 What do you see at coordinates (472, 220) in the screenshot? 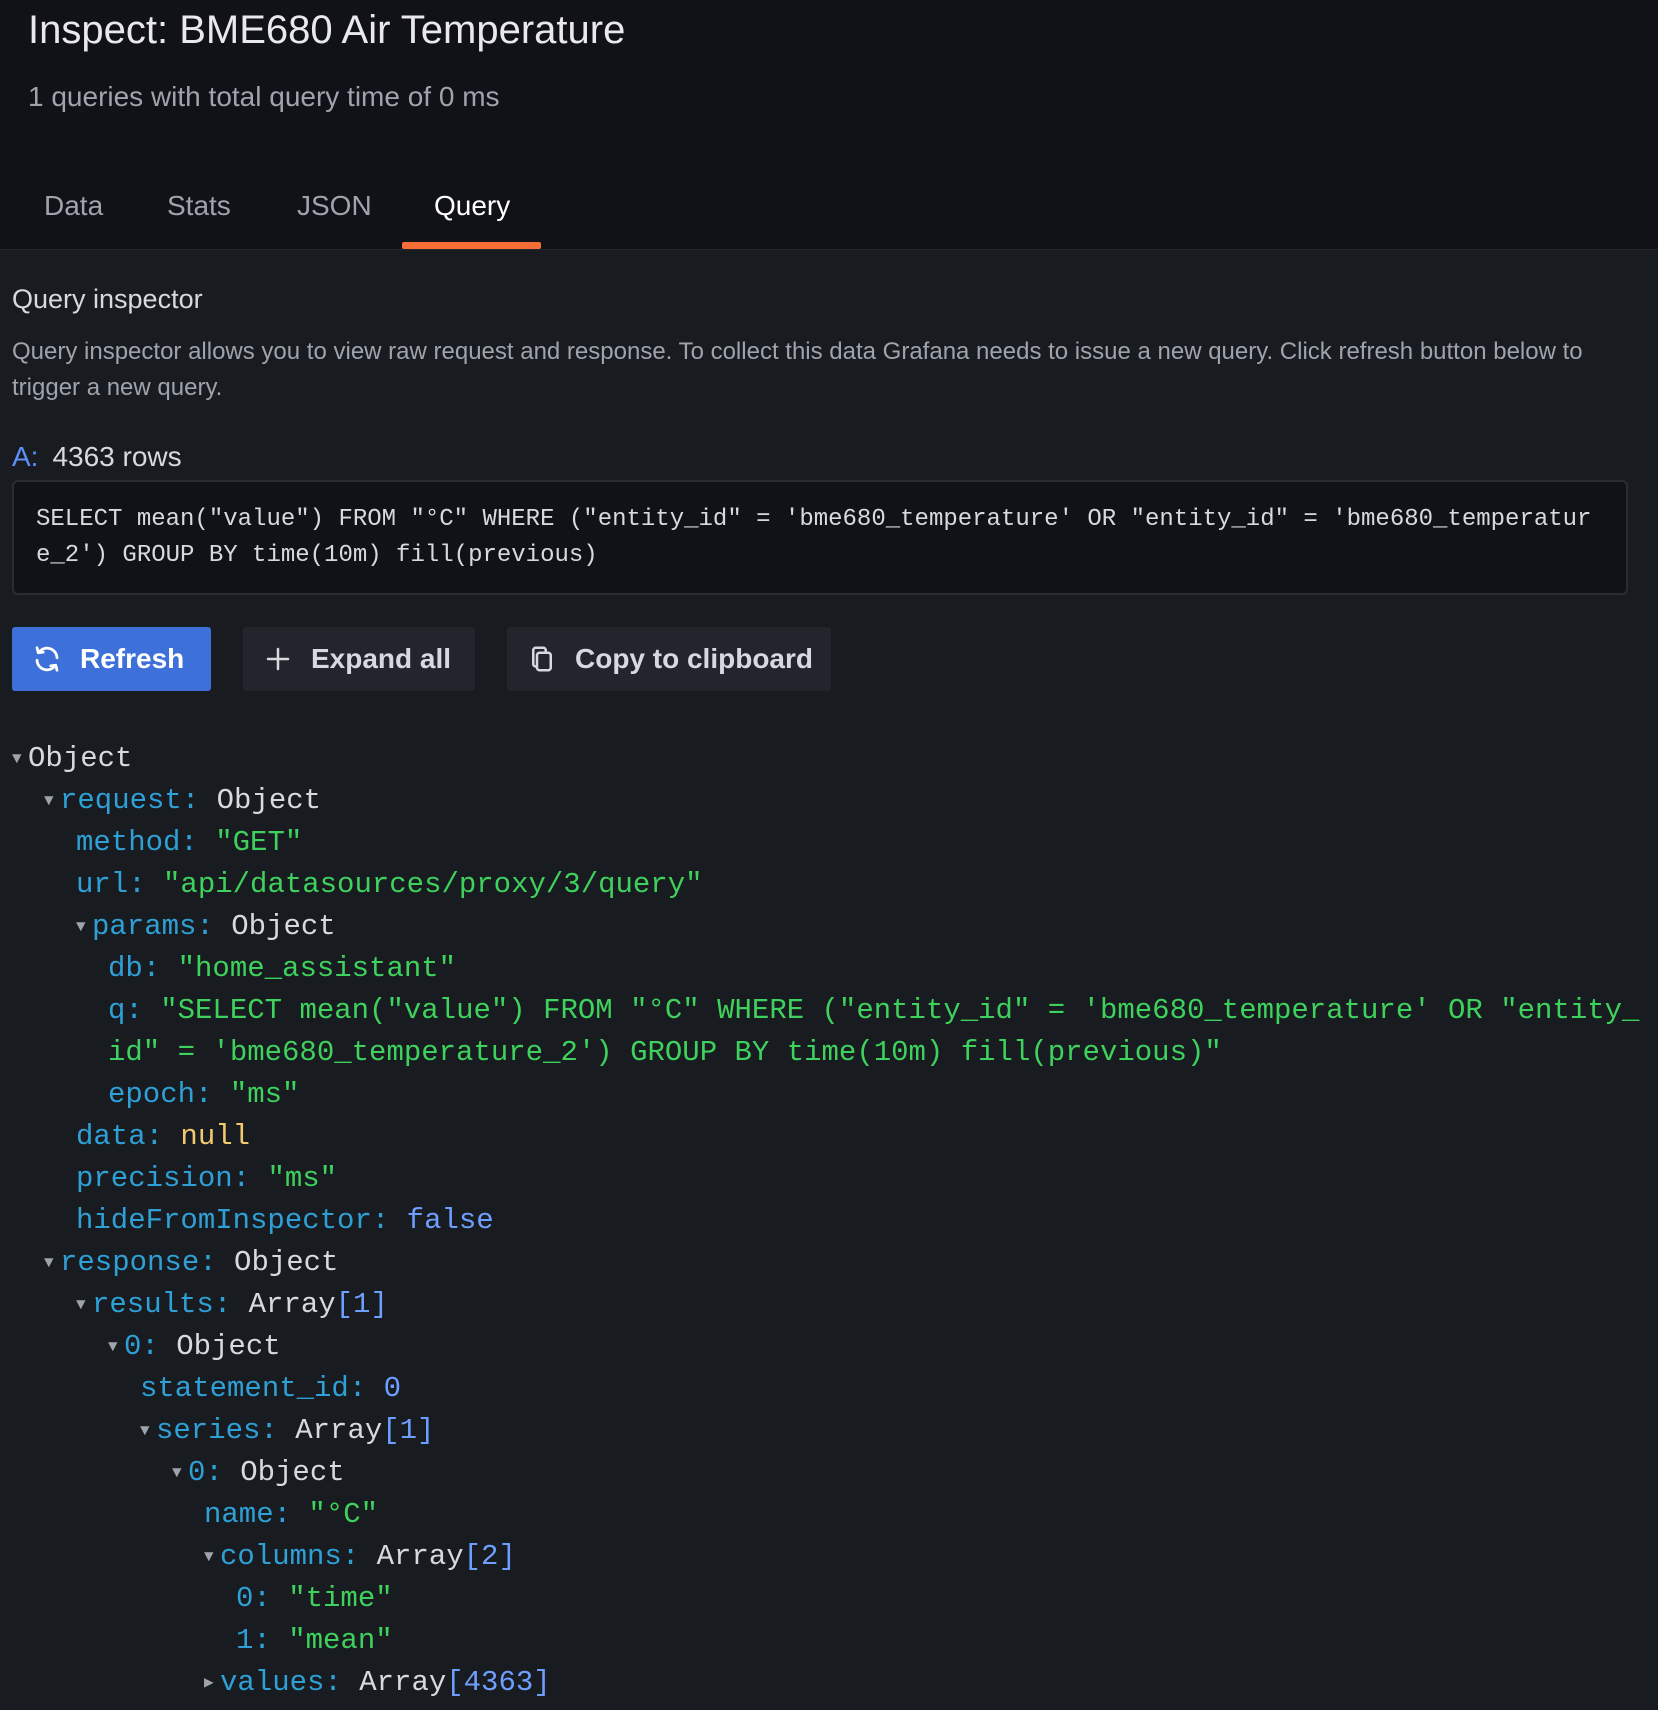
I see `tab-query: Query` at bounding box center [472, 220].